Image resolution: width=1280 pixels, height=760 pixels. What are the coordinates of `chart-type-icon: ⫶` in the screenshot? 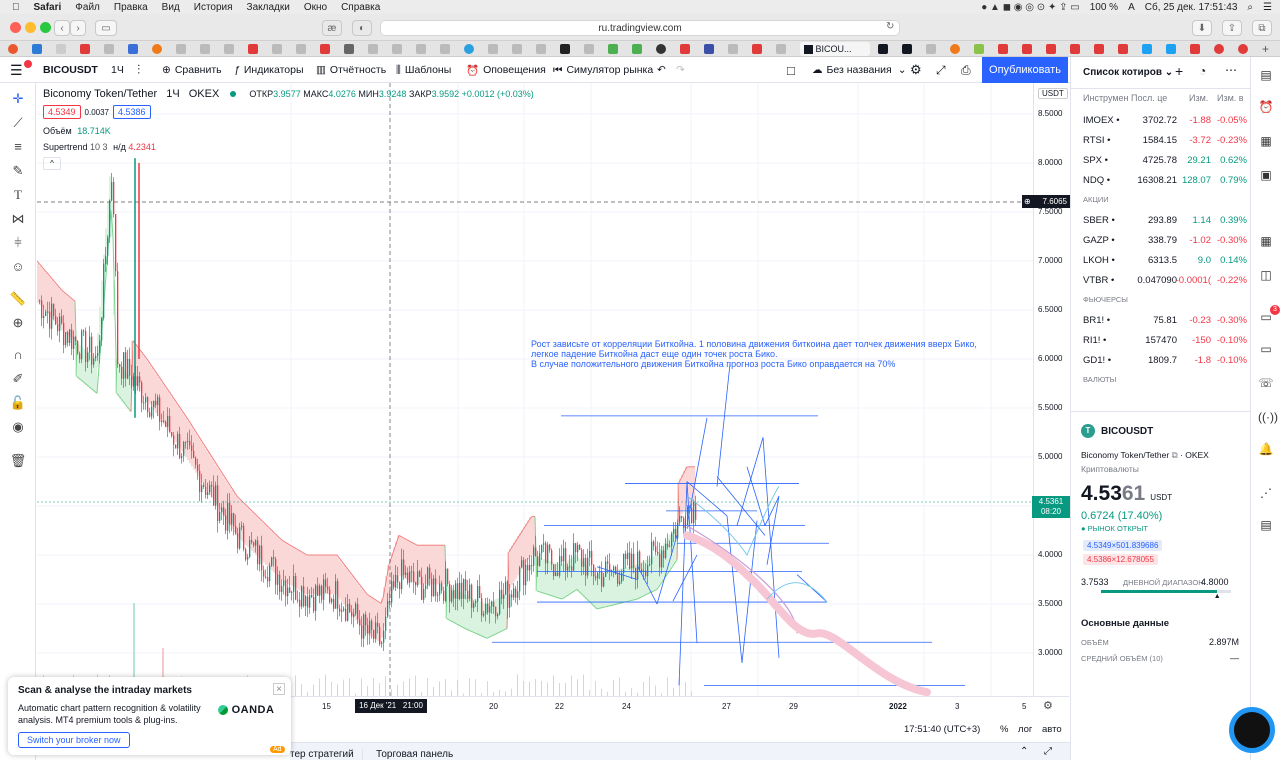 It's located at (138, 70).